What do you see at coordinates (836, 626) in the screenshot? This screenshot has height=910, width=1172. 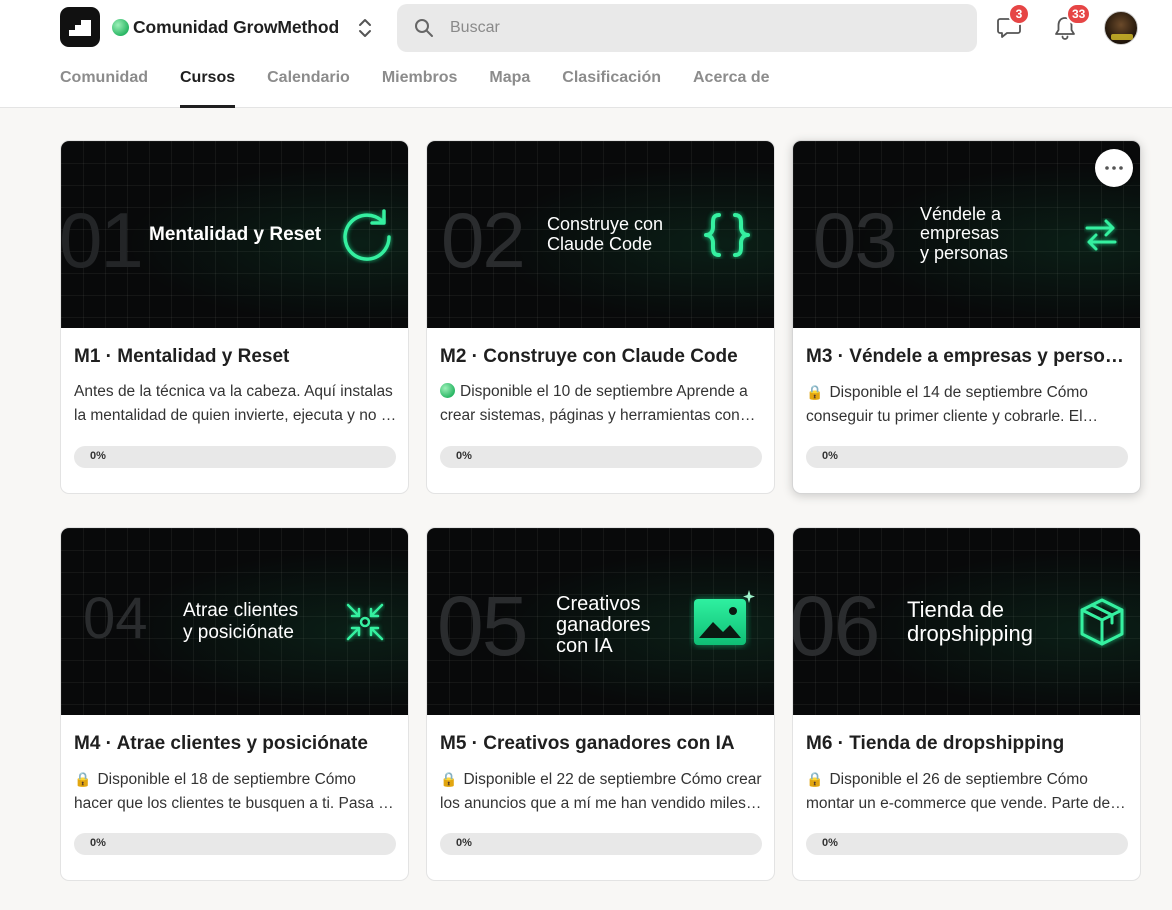 I see `banner-number: 06` at bounding box center [836, 626].